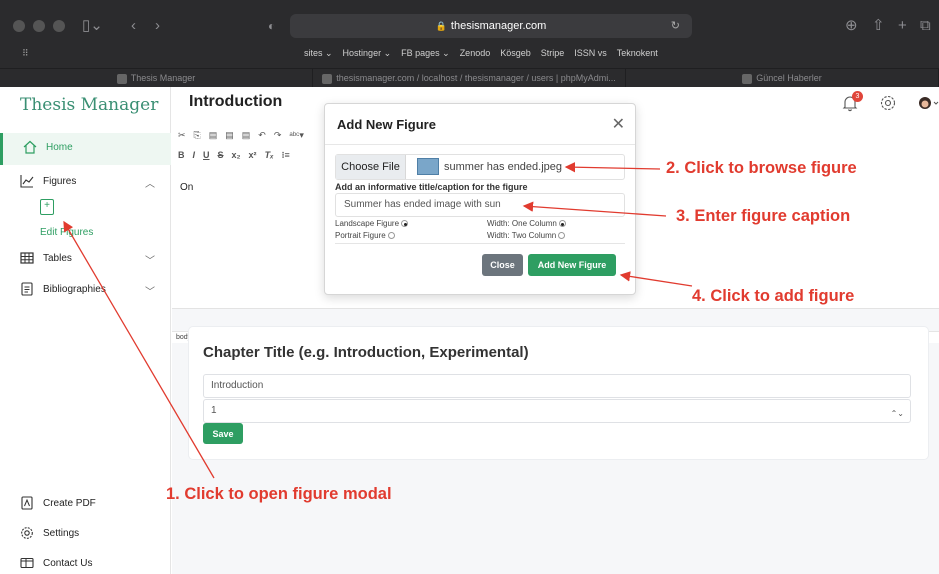  Describe the element at coordinates (279, 494) in the screenshot. I see `annotation-step1: 1. Click to open figure modal` at that location.